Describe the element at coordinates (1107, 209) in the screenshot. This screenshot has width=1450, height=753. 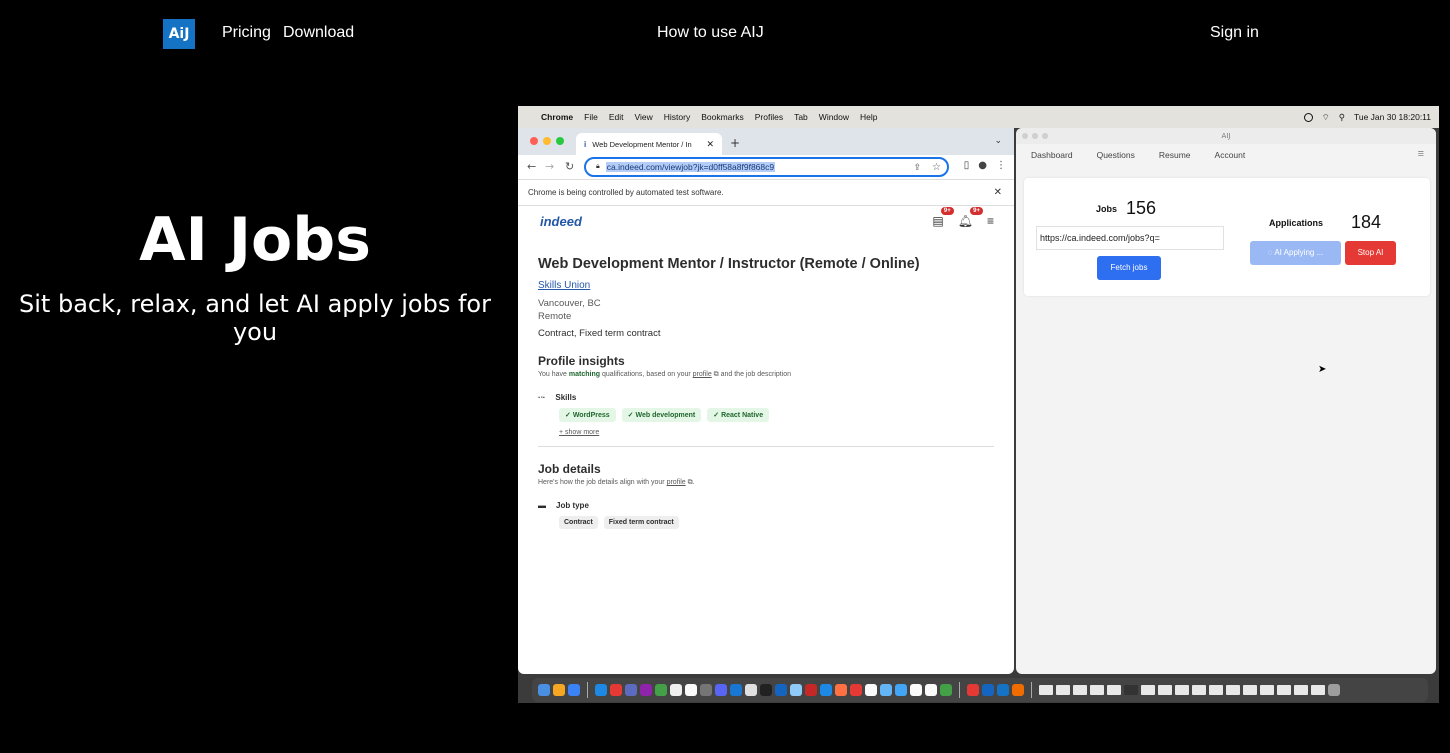
I see `jobs-label: Jobs` at that location.